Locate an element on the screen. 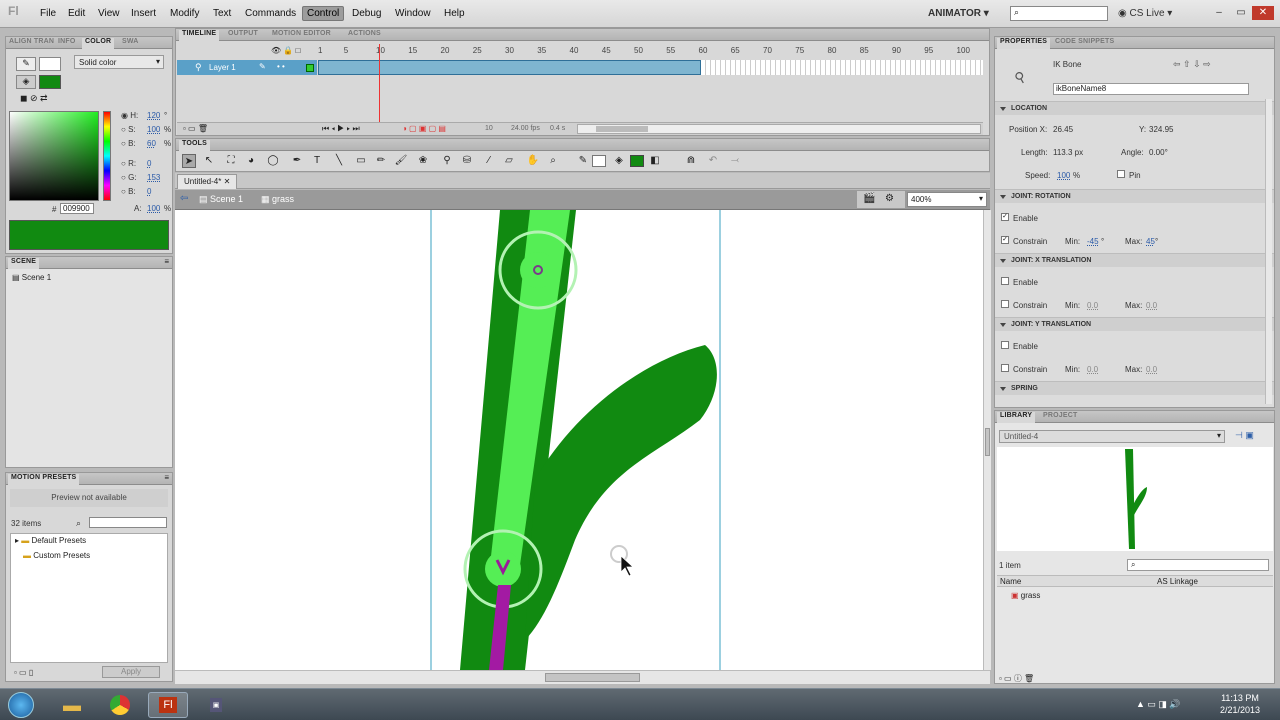  minimize-icon: – is located at coordinates (1219, 13).